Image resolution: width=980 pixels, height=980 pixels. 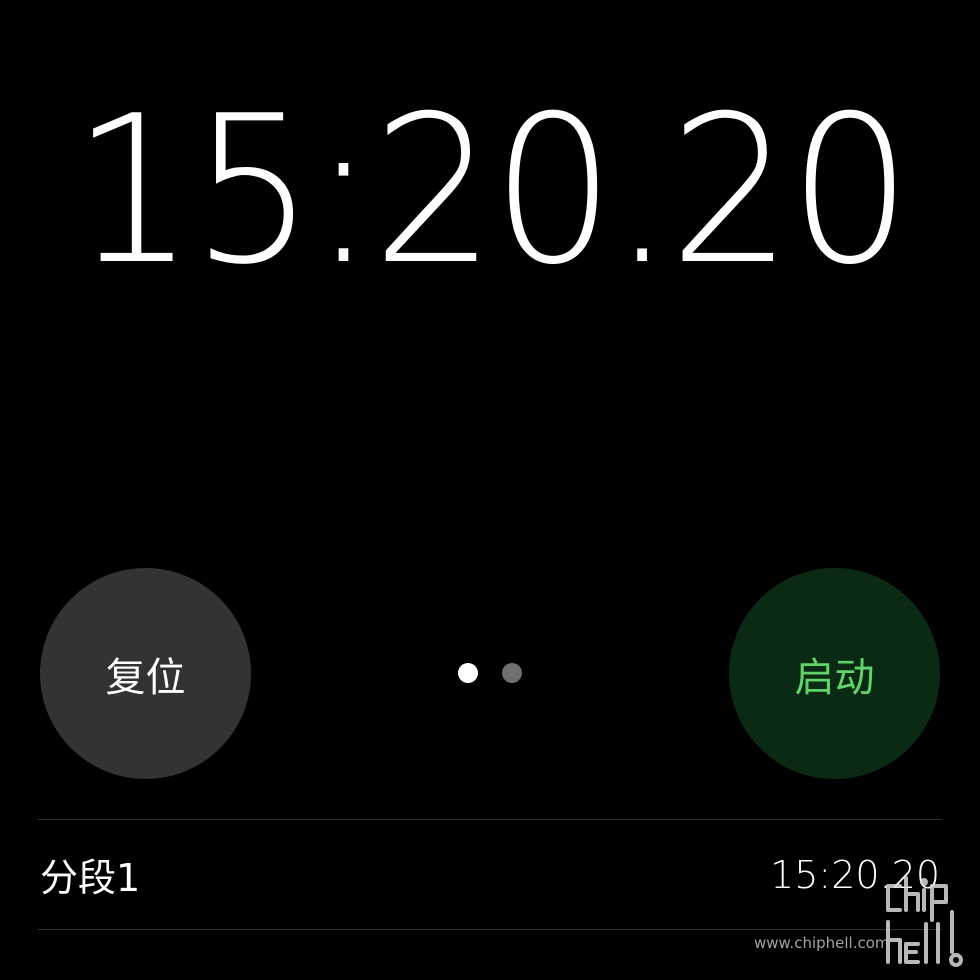 I want to click on lap-list-divider-bottom, so click(x=490, y=929).